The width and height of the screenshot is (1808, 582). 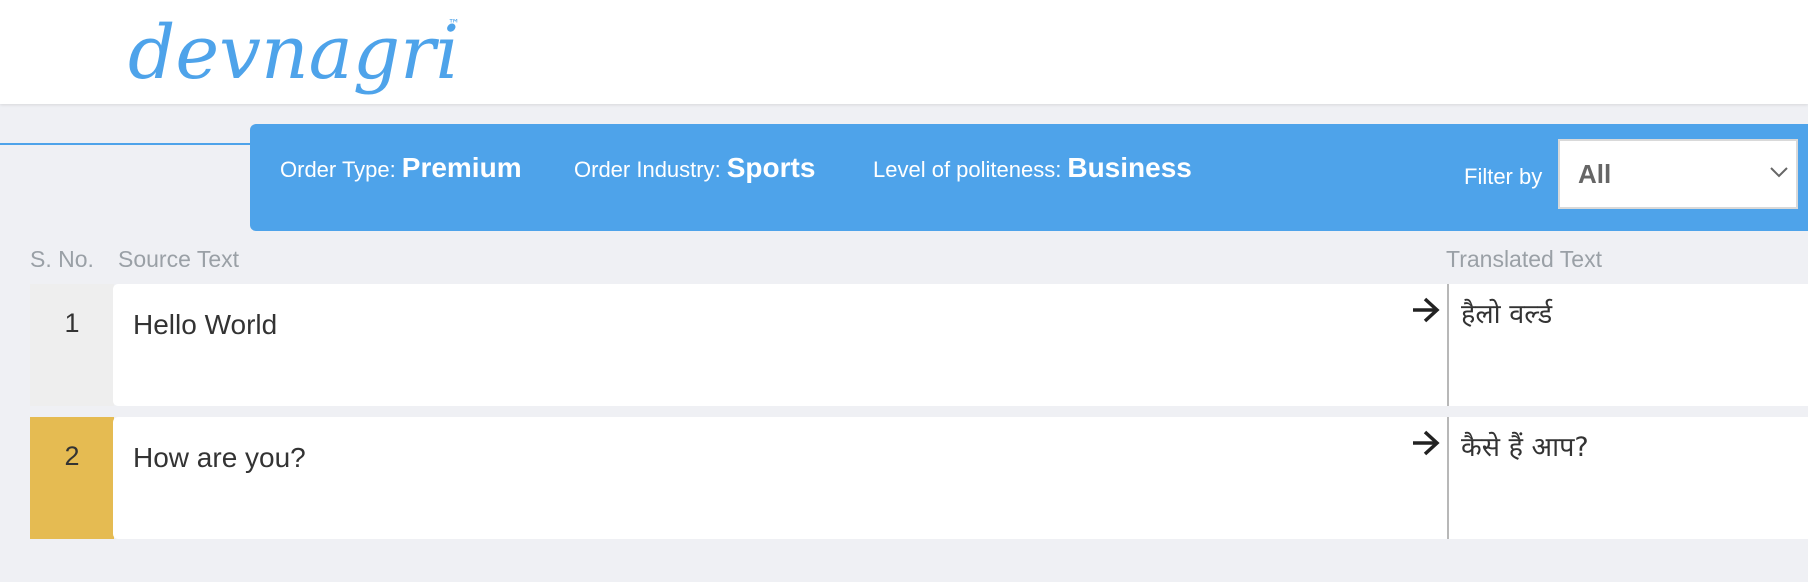 I want to click on filter-label: Filter by, so click(x=1503, y=176).